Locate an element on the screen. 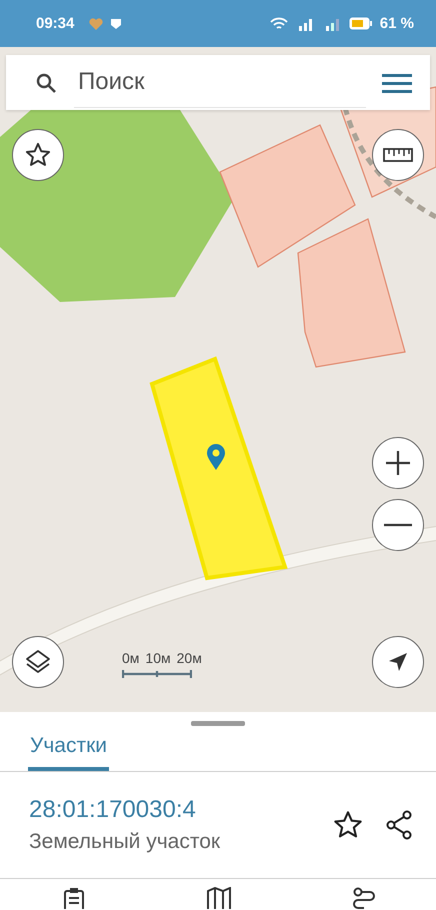  scale-bar-icon is located at coordinates (157, 674).